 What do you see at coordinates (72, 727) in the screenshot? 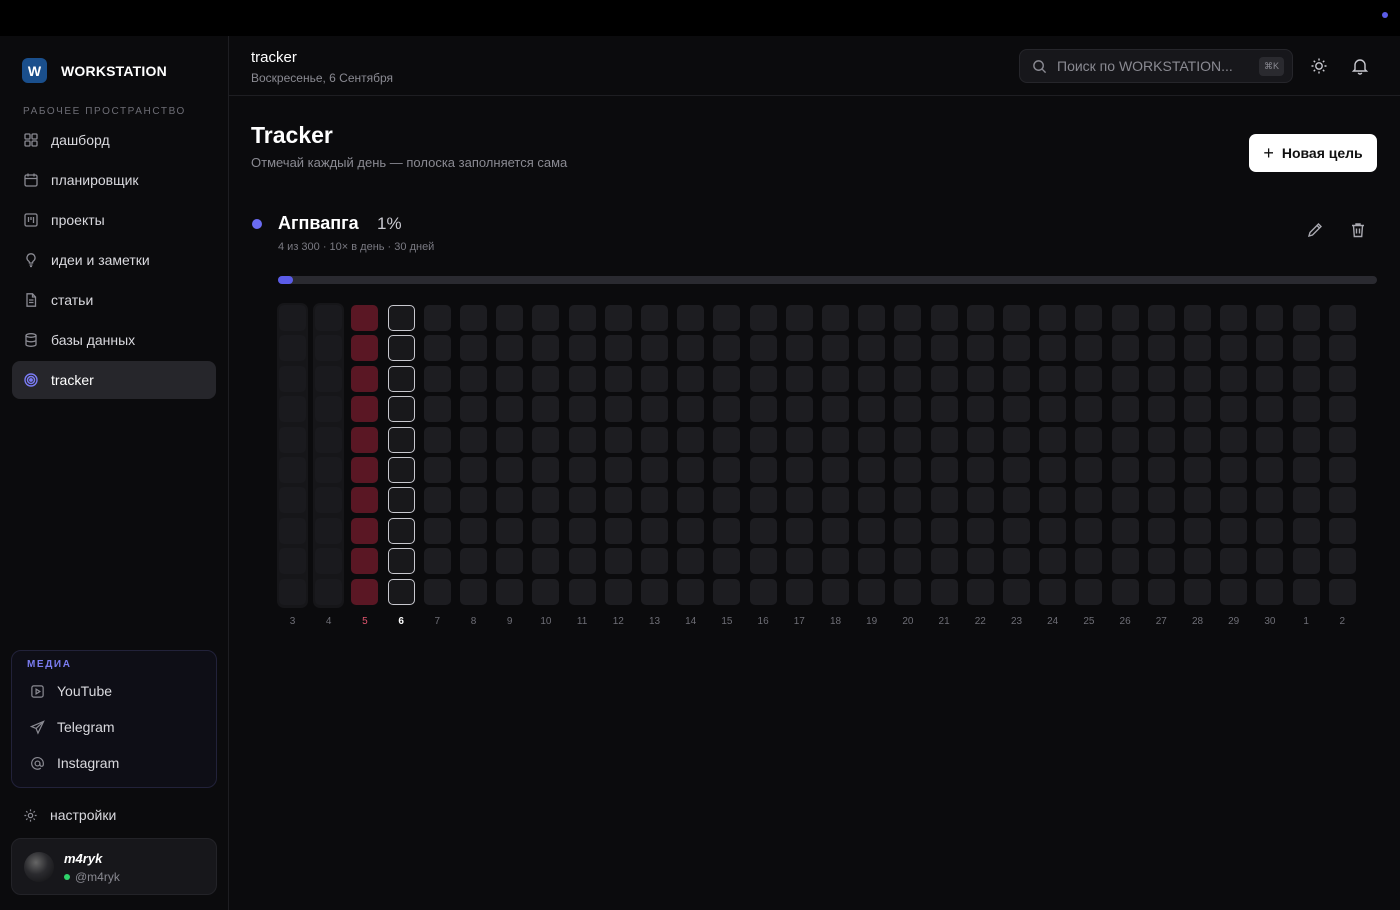
I see `media-item-telegram: Telegram` at bounding box center [72, 727].